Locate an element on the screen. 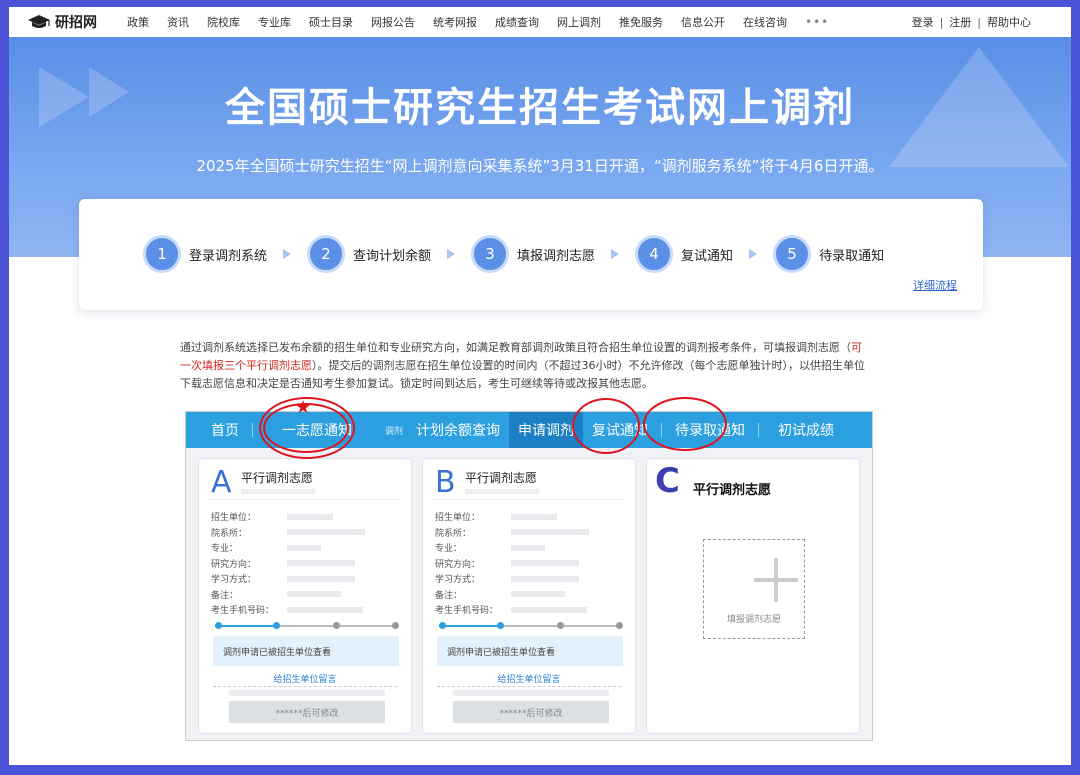  step-retest: 4 复试通知 is located at coordinates (684, 254).